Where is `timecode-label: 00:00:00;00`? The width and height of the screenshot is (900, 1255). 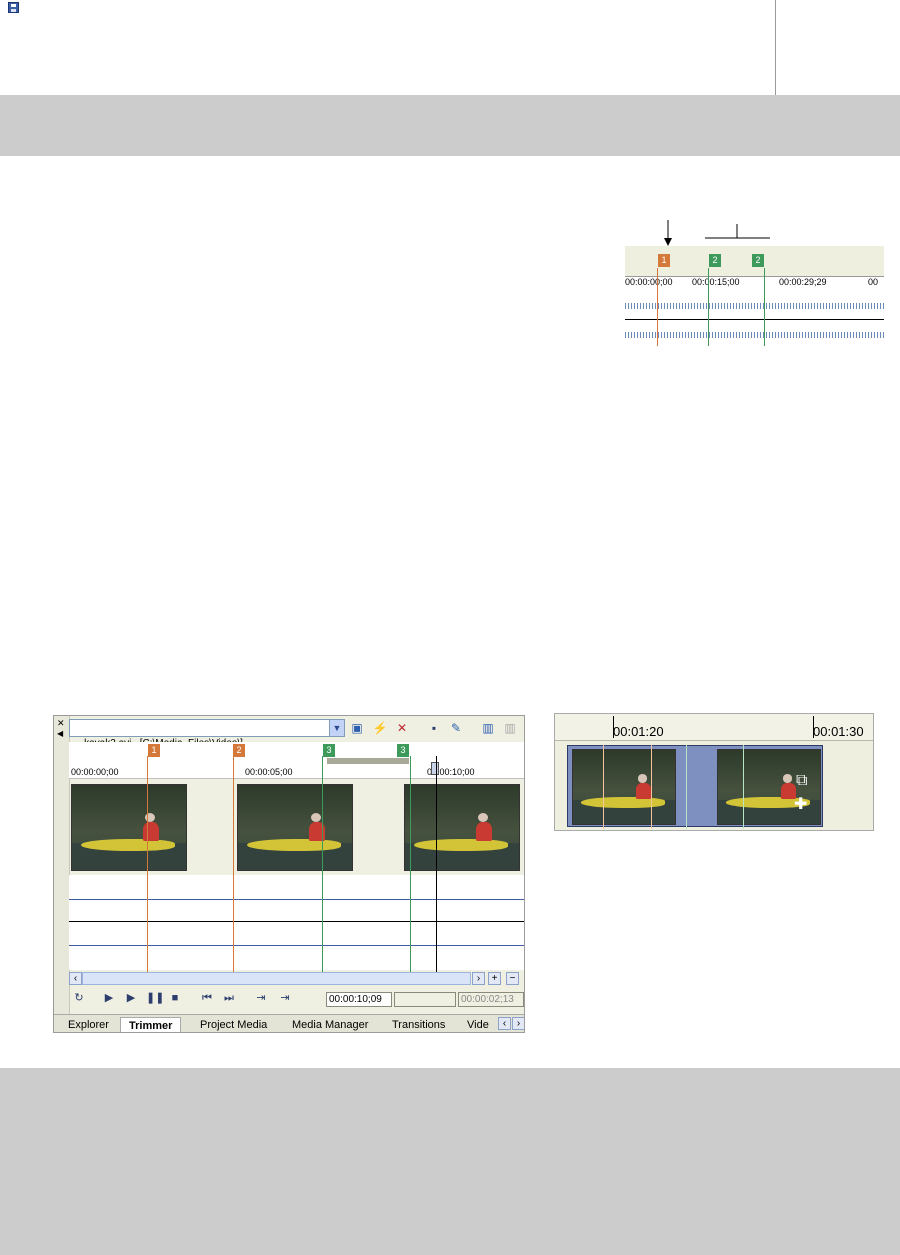
timecode-label: 00:00:00;00 is located at coordinates (649, 282).